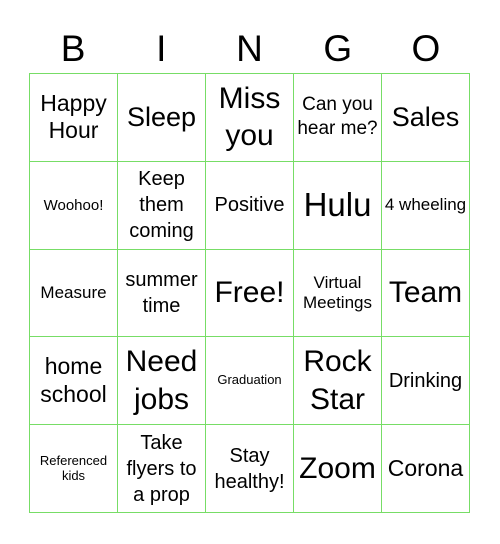 The height and width of the screenshot is (544, 500). Describe the element at coordinates (162, 381) in the screenshot. I see `bingo-cell: Need jobs` at that location.